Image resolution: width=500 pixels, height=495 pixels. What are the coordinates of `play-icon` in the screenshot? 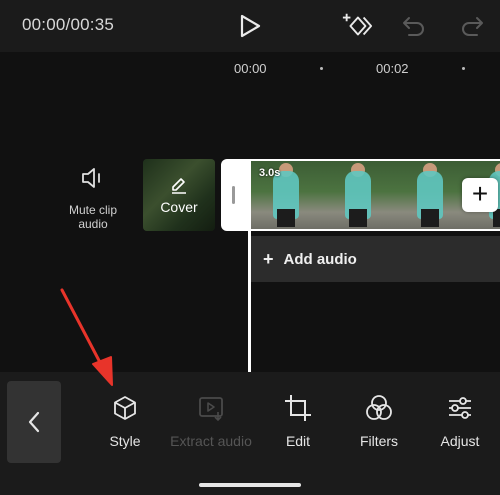 It's located at (250, 26).